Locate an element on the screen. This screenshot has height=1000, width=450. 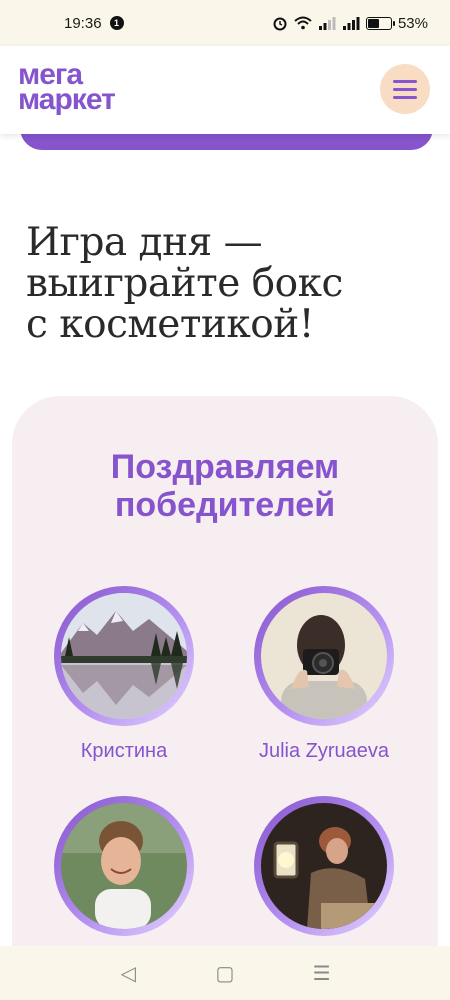
smiling-woman-image is located at coordinates (124, 866).